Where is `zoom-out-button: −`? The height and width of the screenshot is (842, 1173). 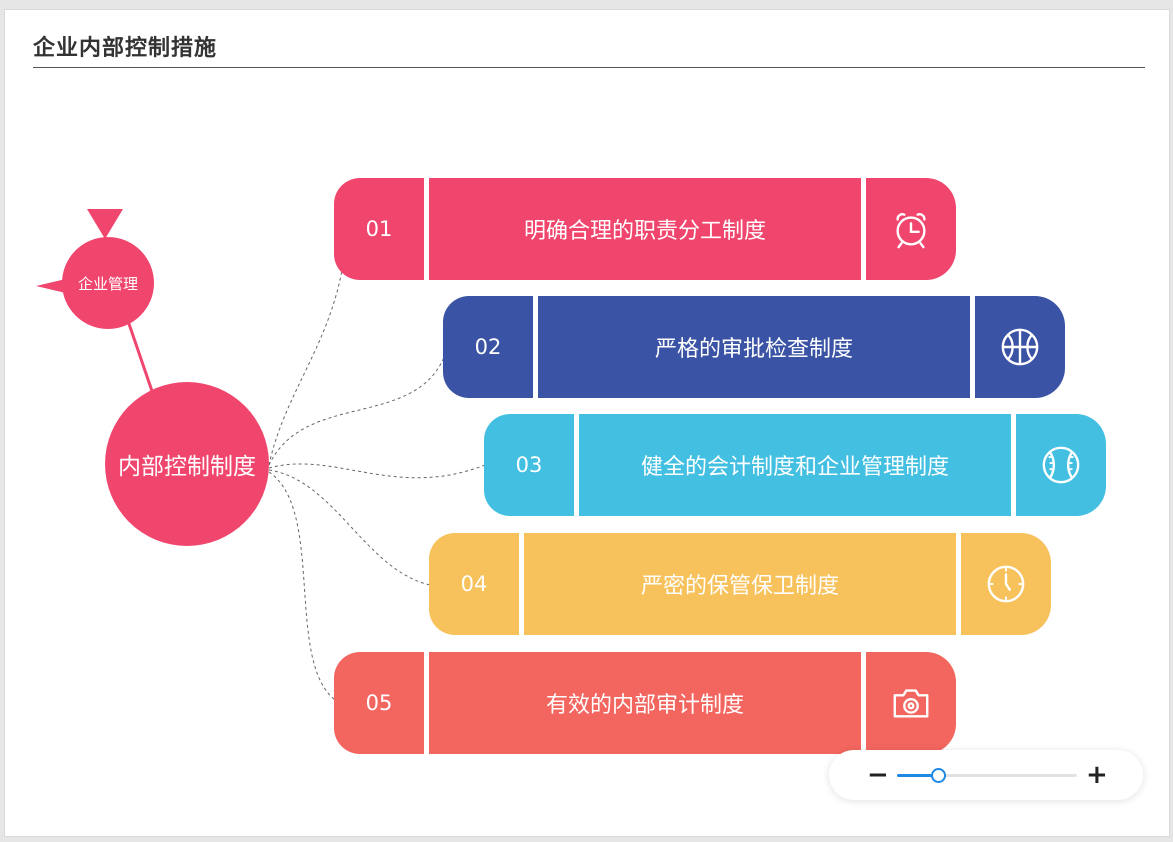 zoom-out-button: − is located at coordinates (878, 775).